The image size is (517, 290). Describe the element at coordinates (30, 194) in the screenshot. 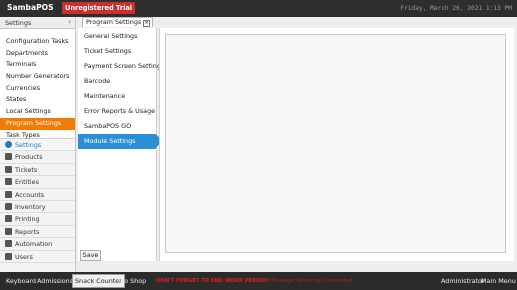

I see `nav-label: Accounts` at that location.